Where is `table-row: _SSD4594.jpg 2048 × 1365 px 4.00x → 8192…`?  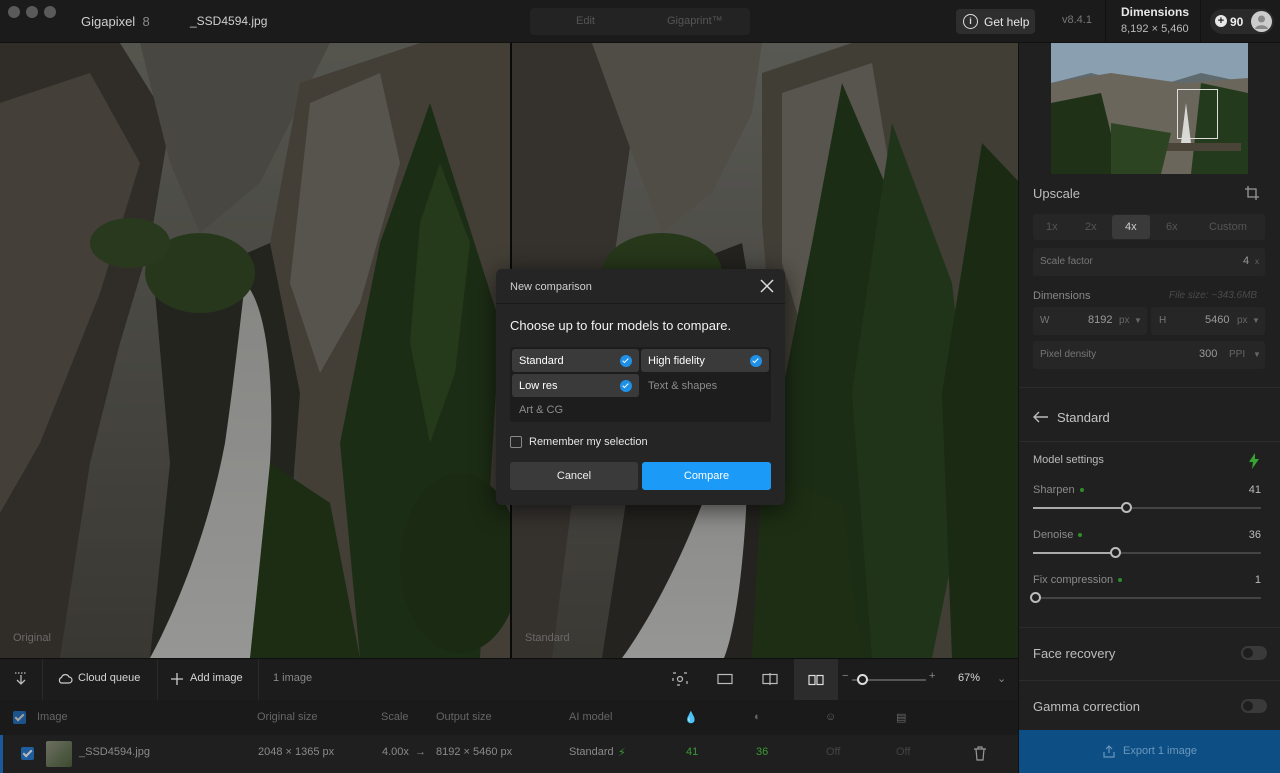 table-row: _SSD4594.jpg 2048 × 1365 px 4.00x → 8192… is located at coordinates (509, 754).